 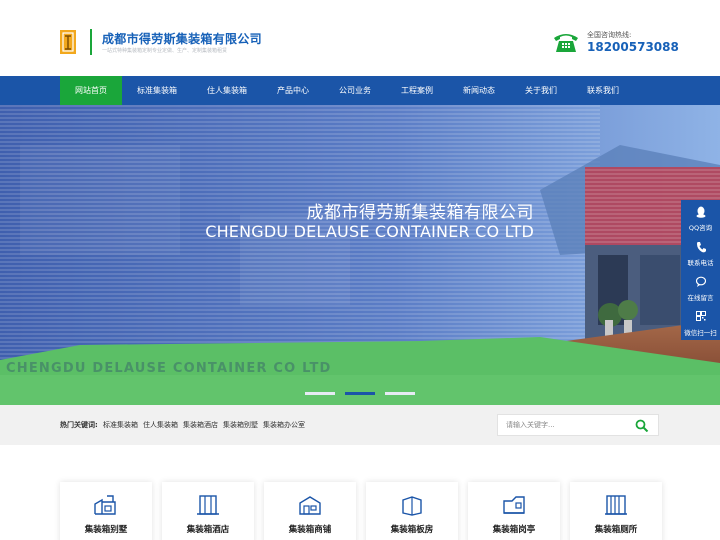 What do you see at coordinates (79, 425) in the screenshot?
I see `hot-keywords-label: 热门关键词:` at bounding box center [79, 425].